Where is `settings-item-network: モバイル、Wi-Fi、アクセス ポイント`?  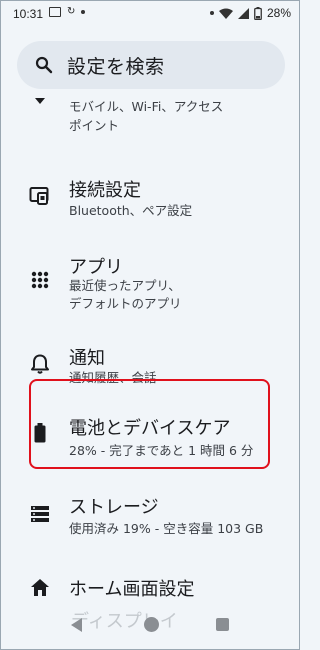 settings-item-network: モバイル、Wi-Fi、アクセス ポイント is located at coordinates (150, 121).